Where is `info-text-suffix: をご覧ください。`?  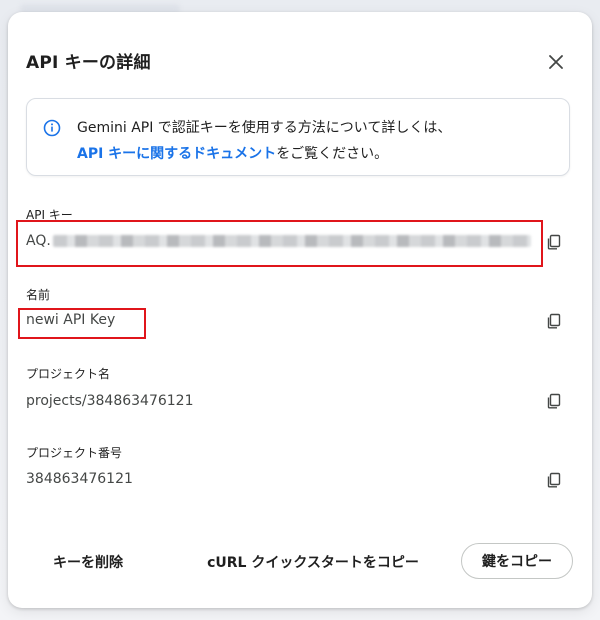 info-text-suffix: をご覧ください。 is located at coordinates (332, 154).